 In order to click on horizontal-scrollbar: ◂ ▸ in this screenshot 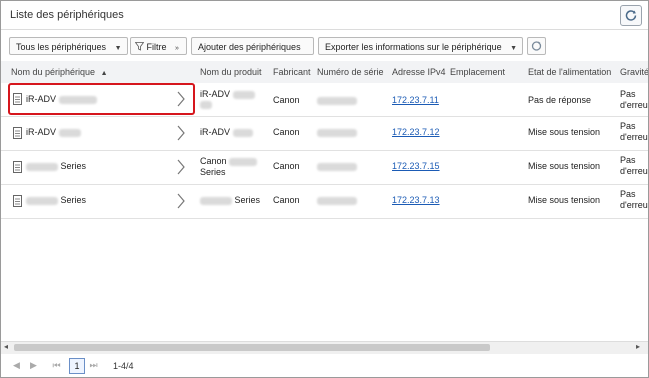, I will do `click(324, 347)`.